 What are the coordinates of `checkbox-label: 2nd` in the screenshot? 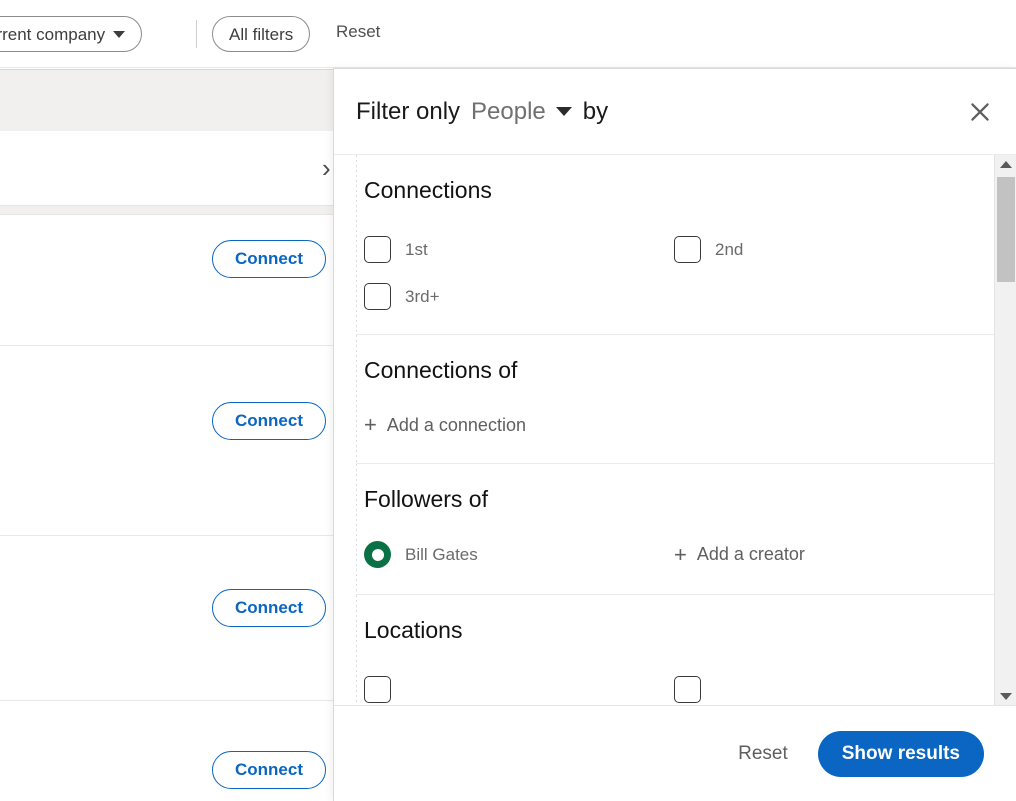 It's located at (729, 249).